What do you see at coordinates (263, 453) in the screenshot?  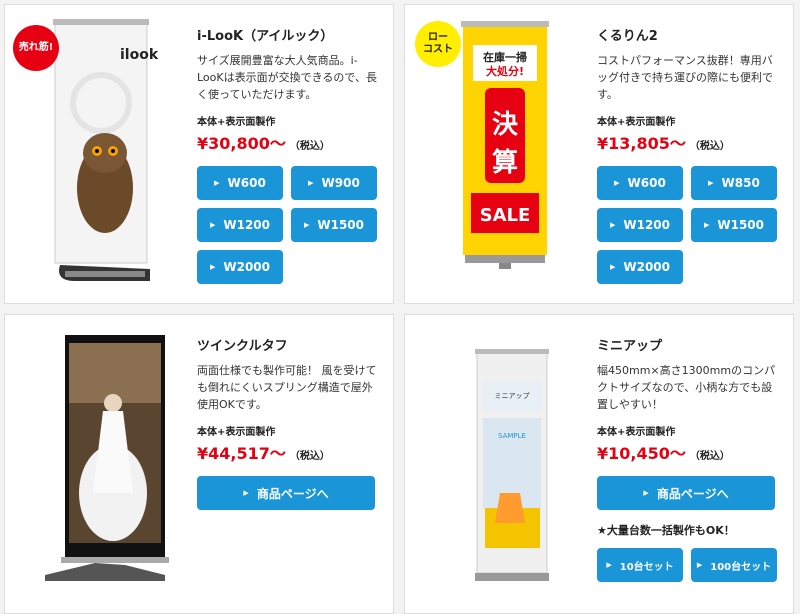 I see `product-price: ¥44,517〜 （税込）` at bounding box center [263, 453].